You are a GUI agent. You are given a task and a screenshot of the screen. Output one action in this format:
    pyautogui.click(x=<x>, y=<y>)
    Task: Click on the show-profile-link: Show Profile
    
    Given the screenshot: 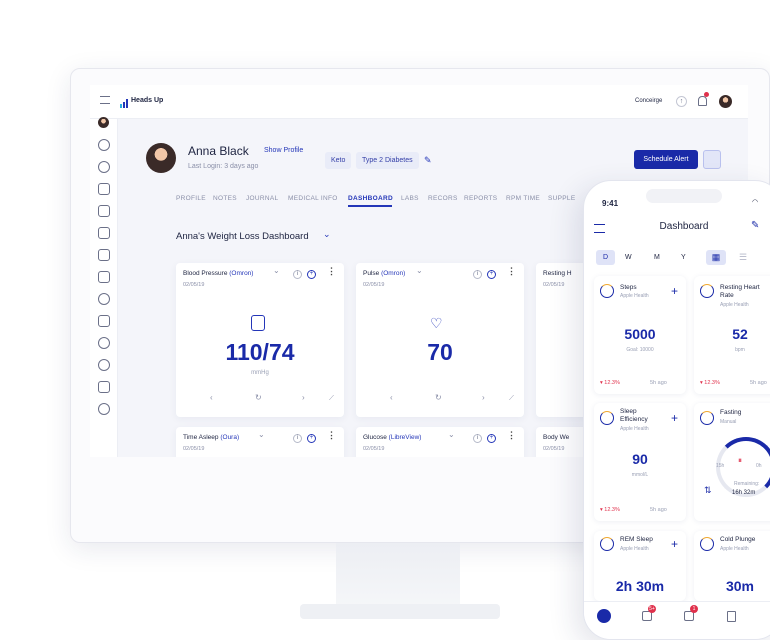 What is the action you would take?
    pyautogui.click(x=283, y=150)
    